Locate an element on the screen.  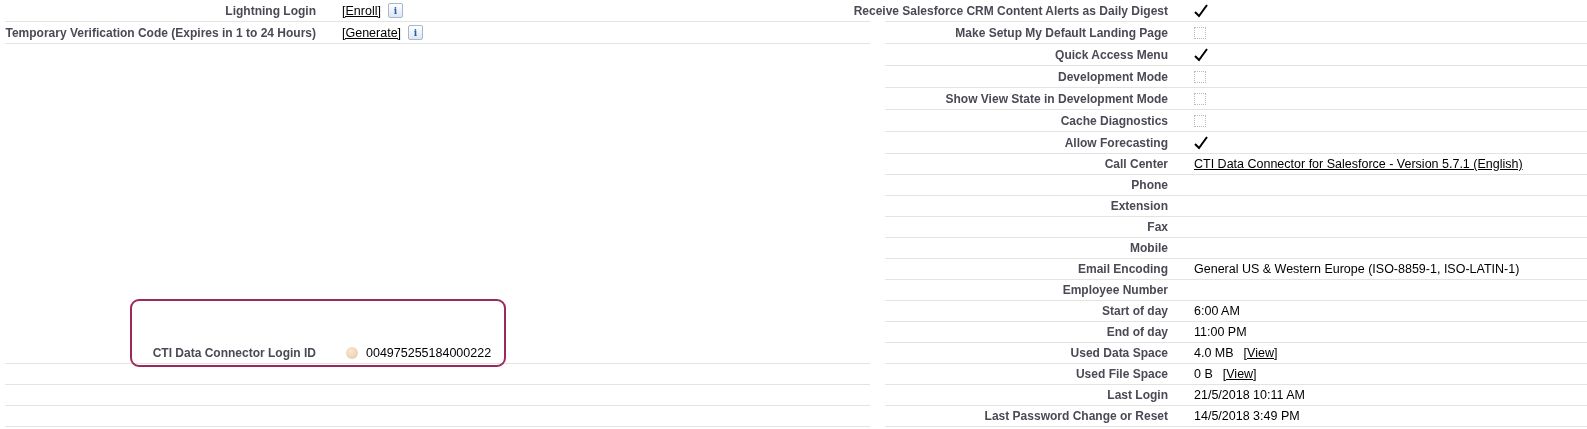
field-label: Email Encoding is located at coordinates (1123, 269).